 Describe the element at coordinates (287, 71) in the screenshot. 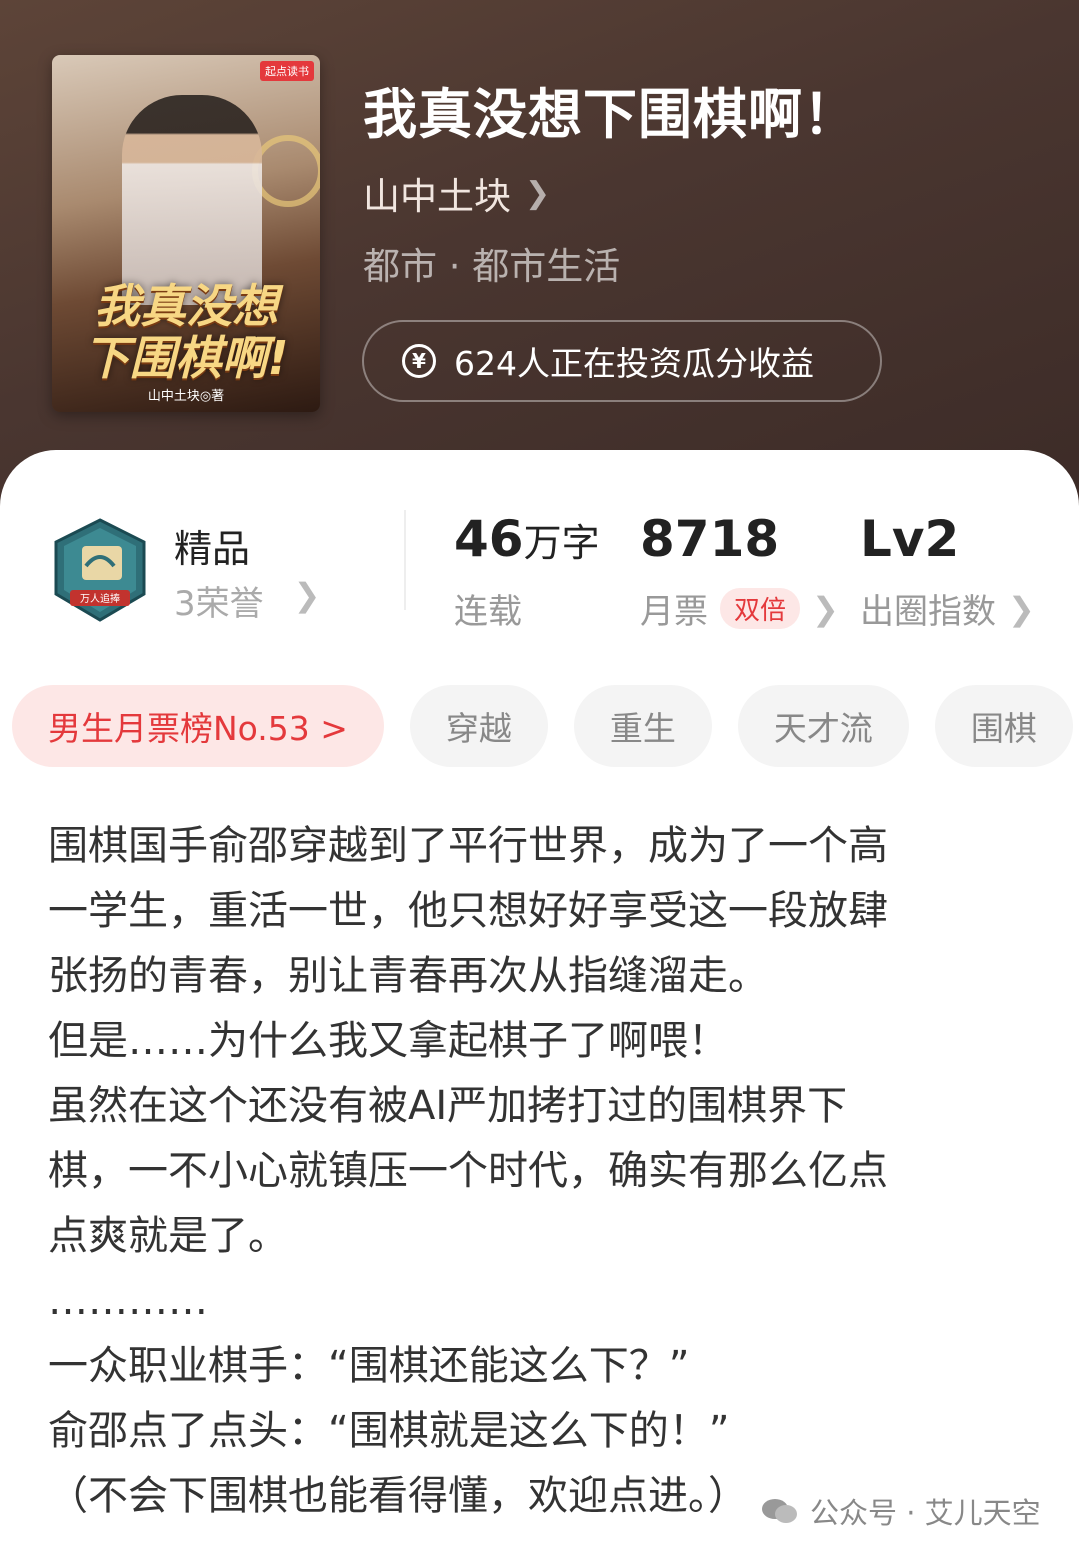

I see `cover-publisher-badge: 起点读书` at that location.